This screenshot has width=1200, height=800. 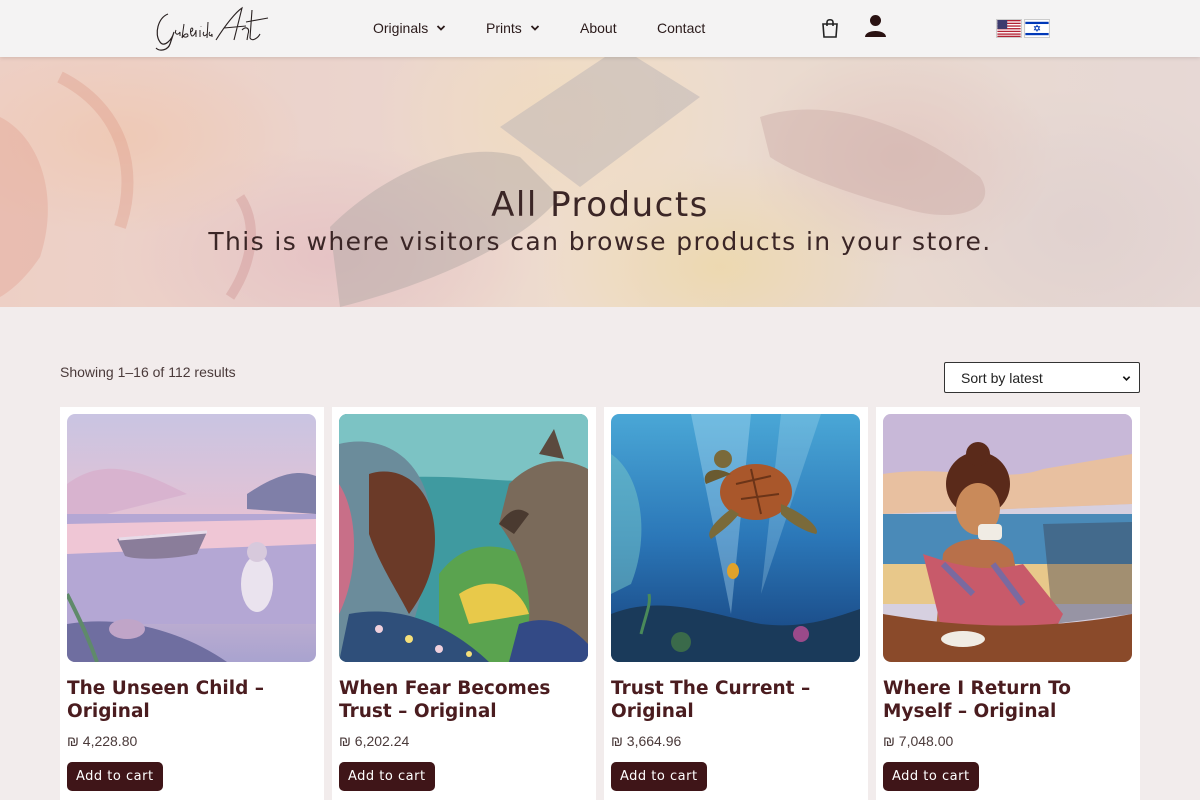 I want to click on user-icon, so click(x=875, y=26).